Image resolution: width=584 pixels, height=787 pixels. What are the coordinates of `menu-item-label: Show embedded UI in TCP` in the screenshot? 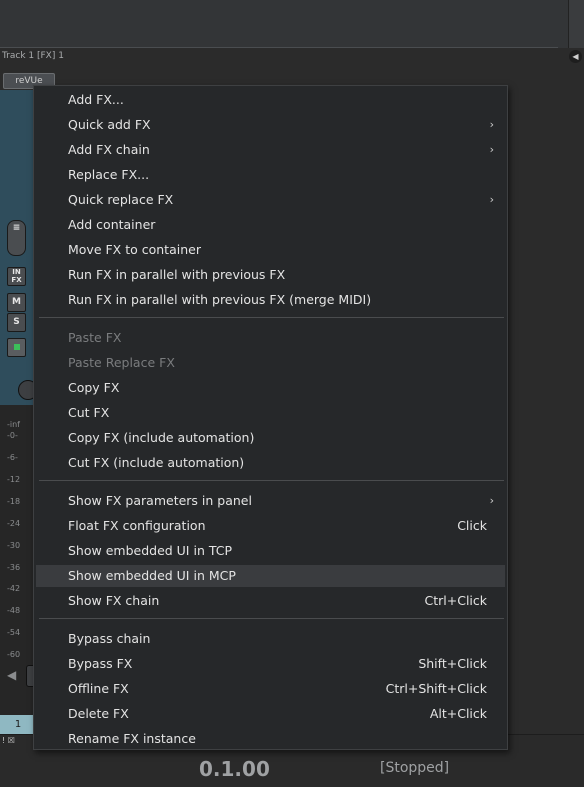 It's located at (150, 550).